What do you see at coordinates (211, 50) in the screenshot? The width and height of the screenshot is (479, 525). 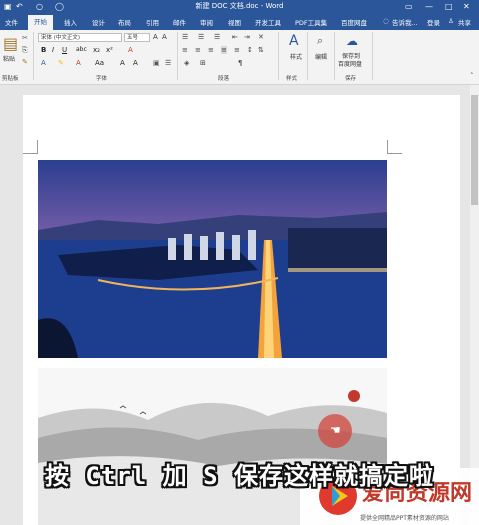 I see `align-right-icon: ≡` at bounding box center [211, 50].